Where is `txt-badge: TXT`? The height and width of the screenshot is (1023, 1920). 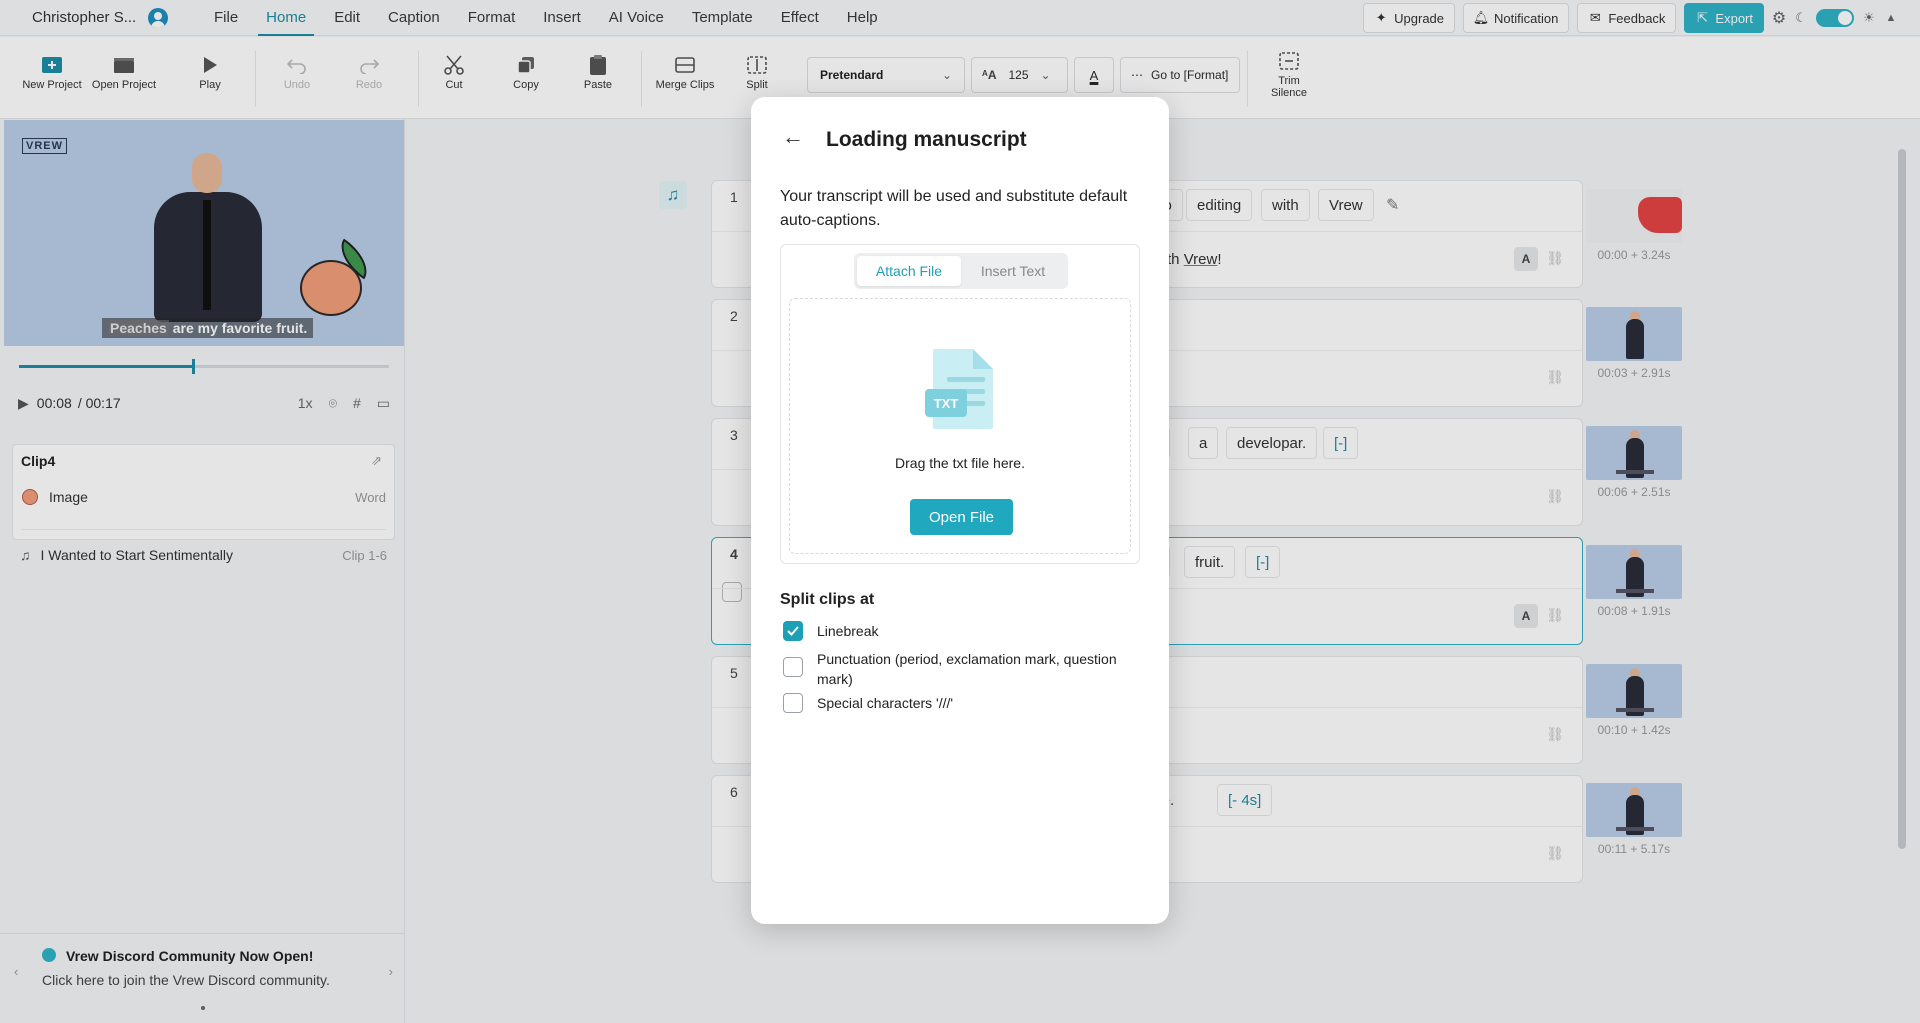
txt-badge: TXT is located at coordinates (946, 403).